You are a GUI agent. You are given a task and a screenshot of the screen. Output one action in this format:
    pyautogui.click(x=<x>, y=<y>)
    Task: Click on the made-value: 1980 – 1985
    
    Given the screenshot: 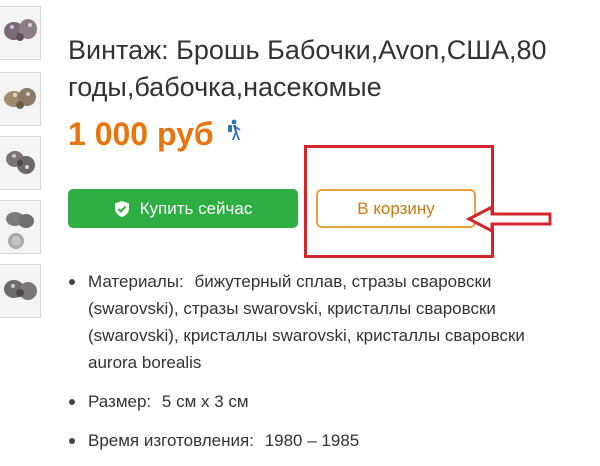 What is the action you would take?
    pyautogui.click(x=312, y=440)
    